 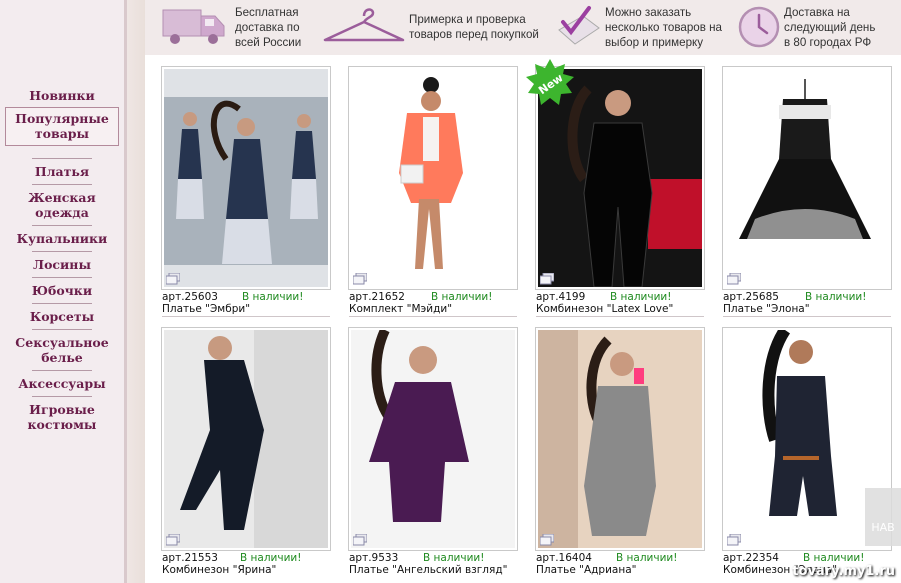 What do you see at coordinates (561, 297) in the screenshot?
I see `product-sku: арт.4199` at bounding box center [561, 297].